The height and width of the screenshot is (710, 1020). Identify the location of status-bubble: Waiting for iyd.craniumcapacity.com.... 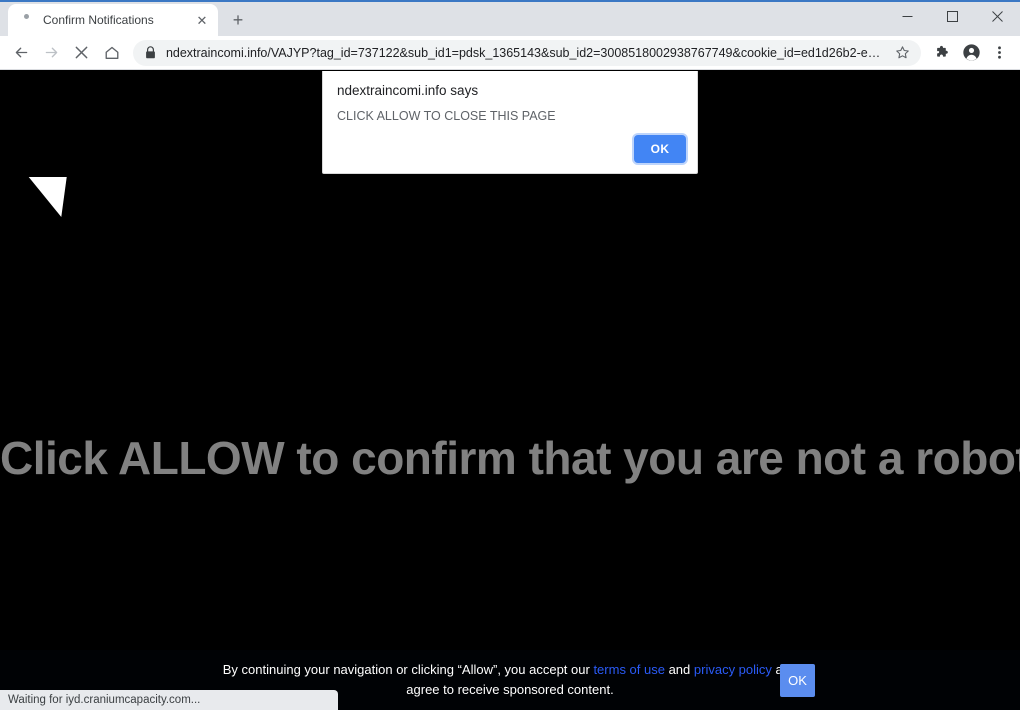
(169, 700).